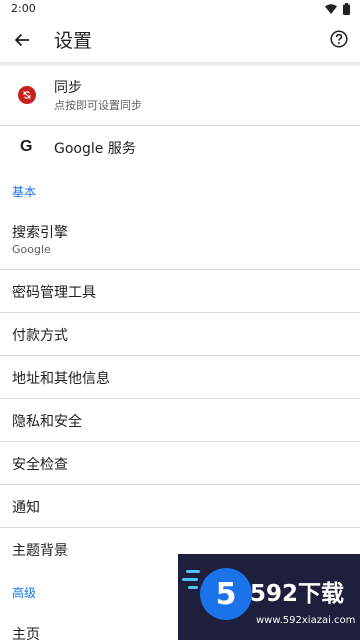  I want to click on payment-label: 付款方式, so click(40, 336).